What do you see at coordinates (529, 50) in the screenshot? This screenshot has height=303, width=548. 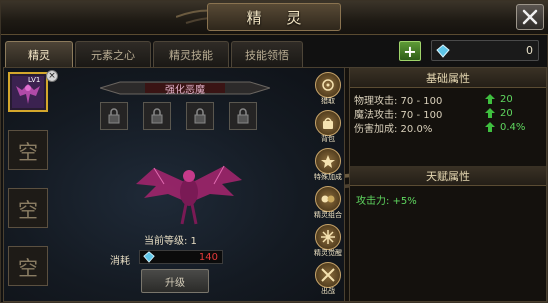 I see `currency-value: 0` at bounding box center [529, 50].